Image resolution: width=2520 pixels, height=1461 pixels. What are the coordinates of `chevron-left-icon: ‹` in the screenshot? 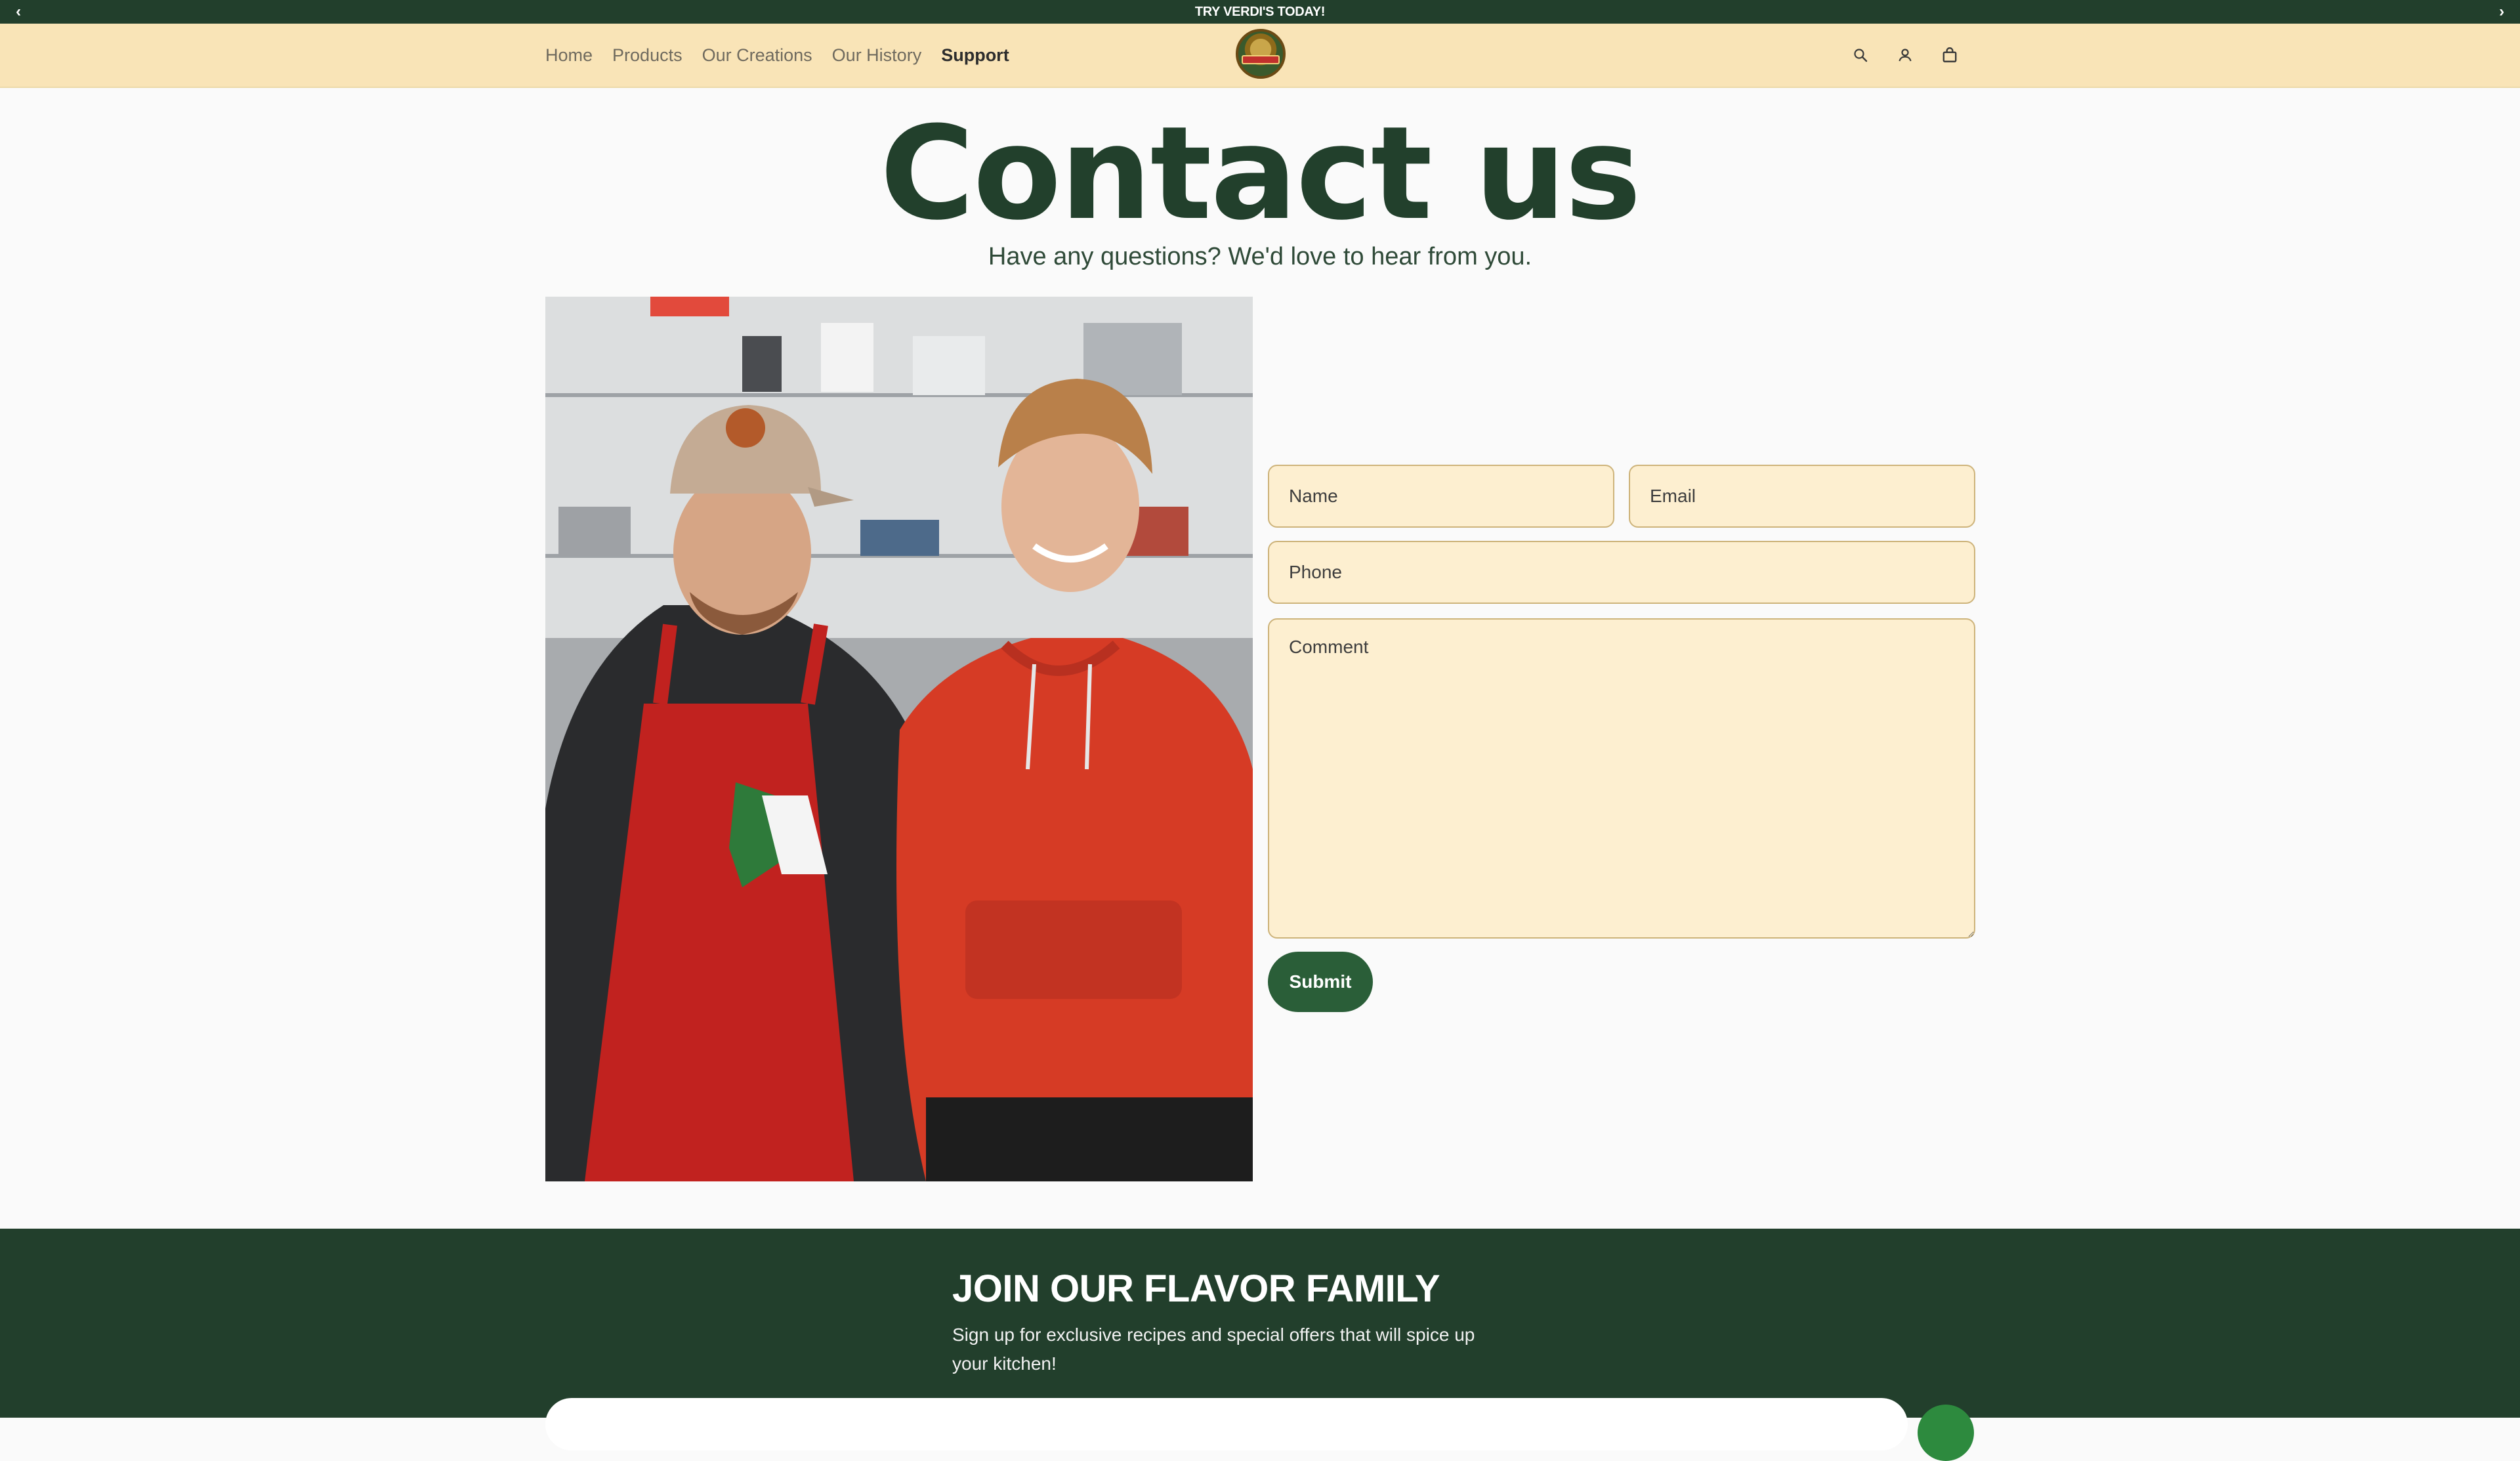 It's located at (18, 12).